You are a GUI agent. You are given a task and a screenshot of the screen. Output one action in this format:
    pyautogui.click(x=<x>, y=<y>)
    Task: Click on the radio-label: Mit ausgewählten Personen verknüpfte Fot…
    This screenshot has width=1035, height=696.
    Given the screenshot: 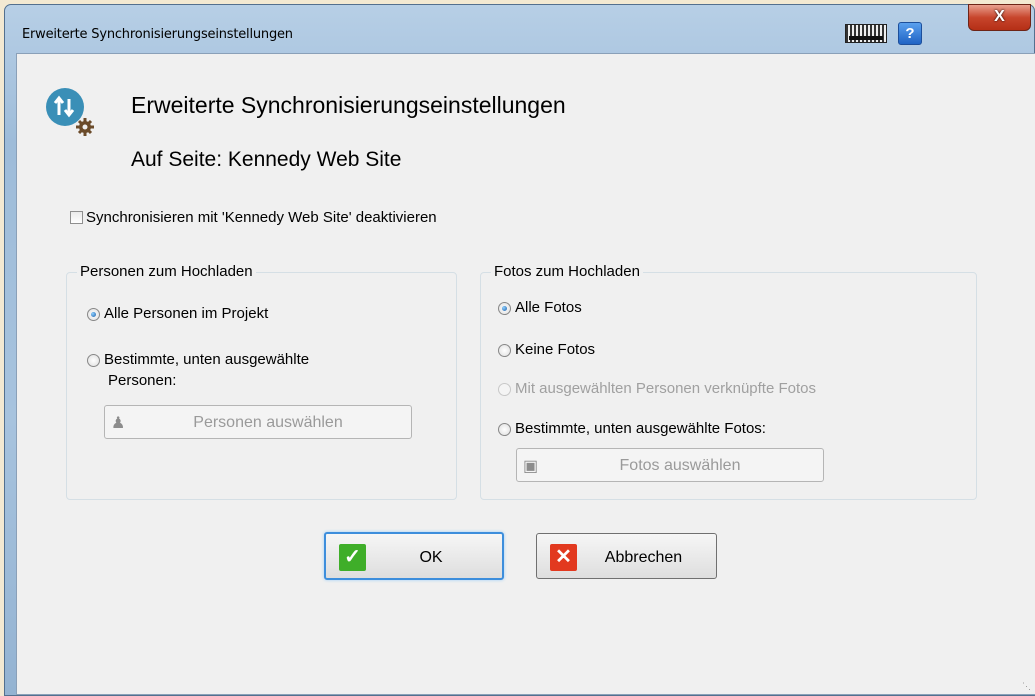 What is the action you would take?
    pyautogui.click(x=666, y=388)
    